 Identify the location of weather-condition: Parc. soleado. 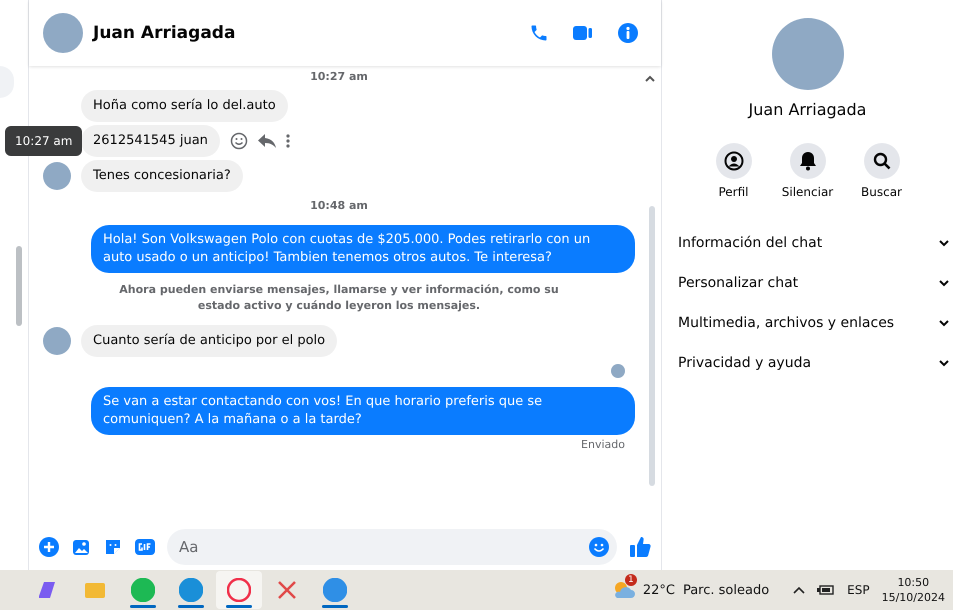
(726, 590).